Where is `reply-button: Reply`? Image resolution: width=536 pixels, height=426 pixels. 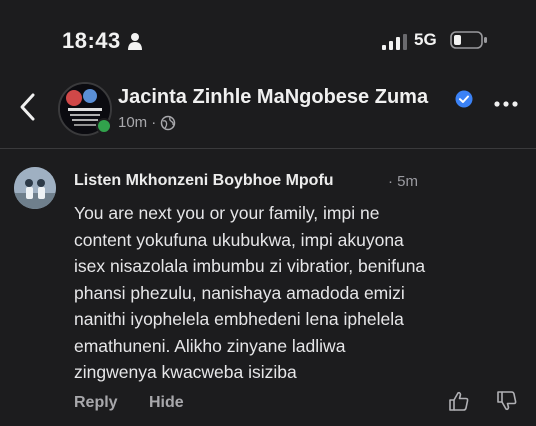
reply-button: Reply is located at coordinates (96, 403).